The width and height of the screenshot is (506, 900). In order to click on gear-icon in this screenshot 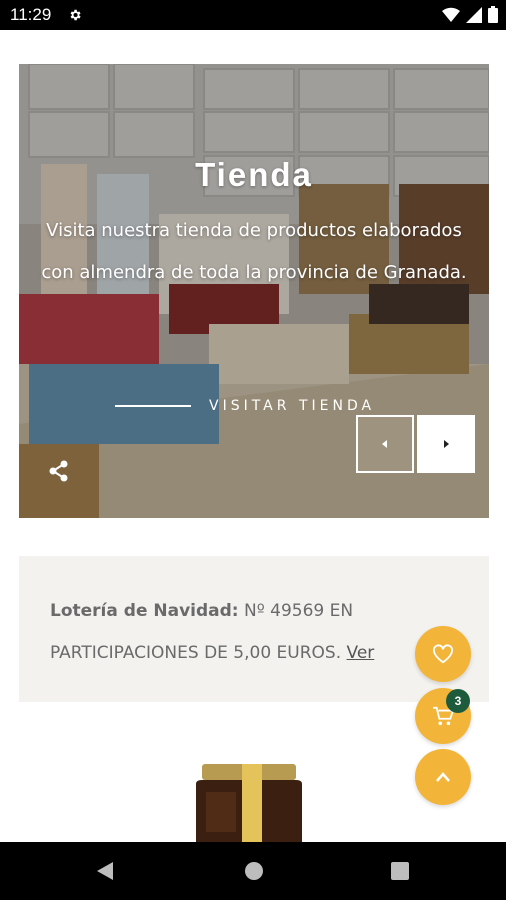, I will do `click(75, 15)`.